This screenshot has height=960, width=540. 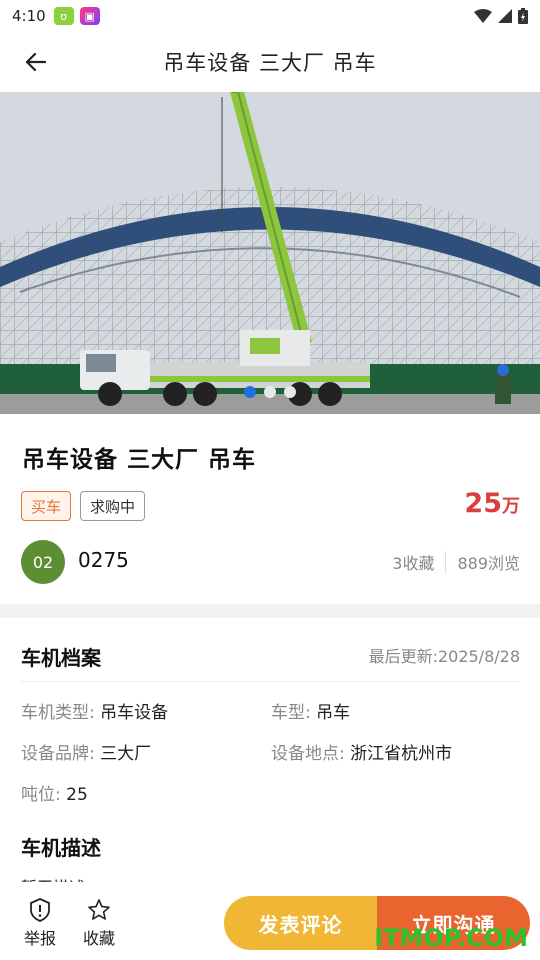 I want to click on post-comment-button: 发表评论, so click(x=300, y=923).